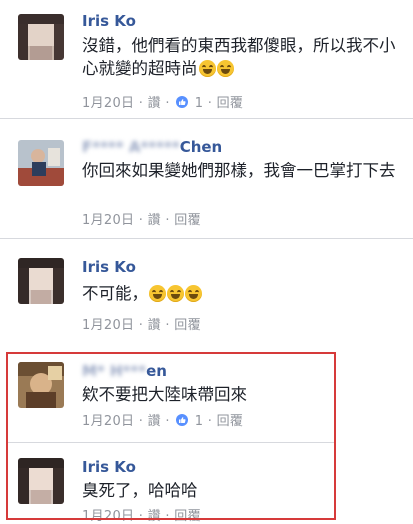  I want to click on comment-item: M* H***en 欸不要把大陸味帶回來 1月20日 · 讚 · 1 · 回覆, so click(171, 397).